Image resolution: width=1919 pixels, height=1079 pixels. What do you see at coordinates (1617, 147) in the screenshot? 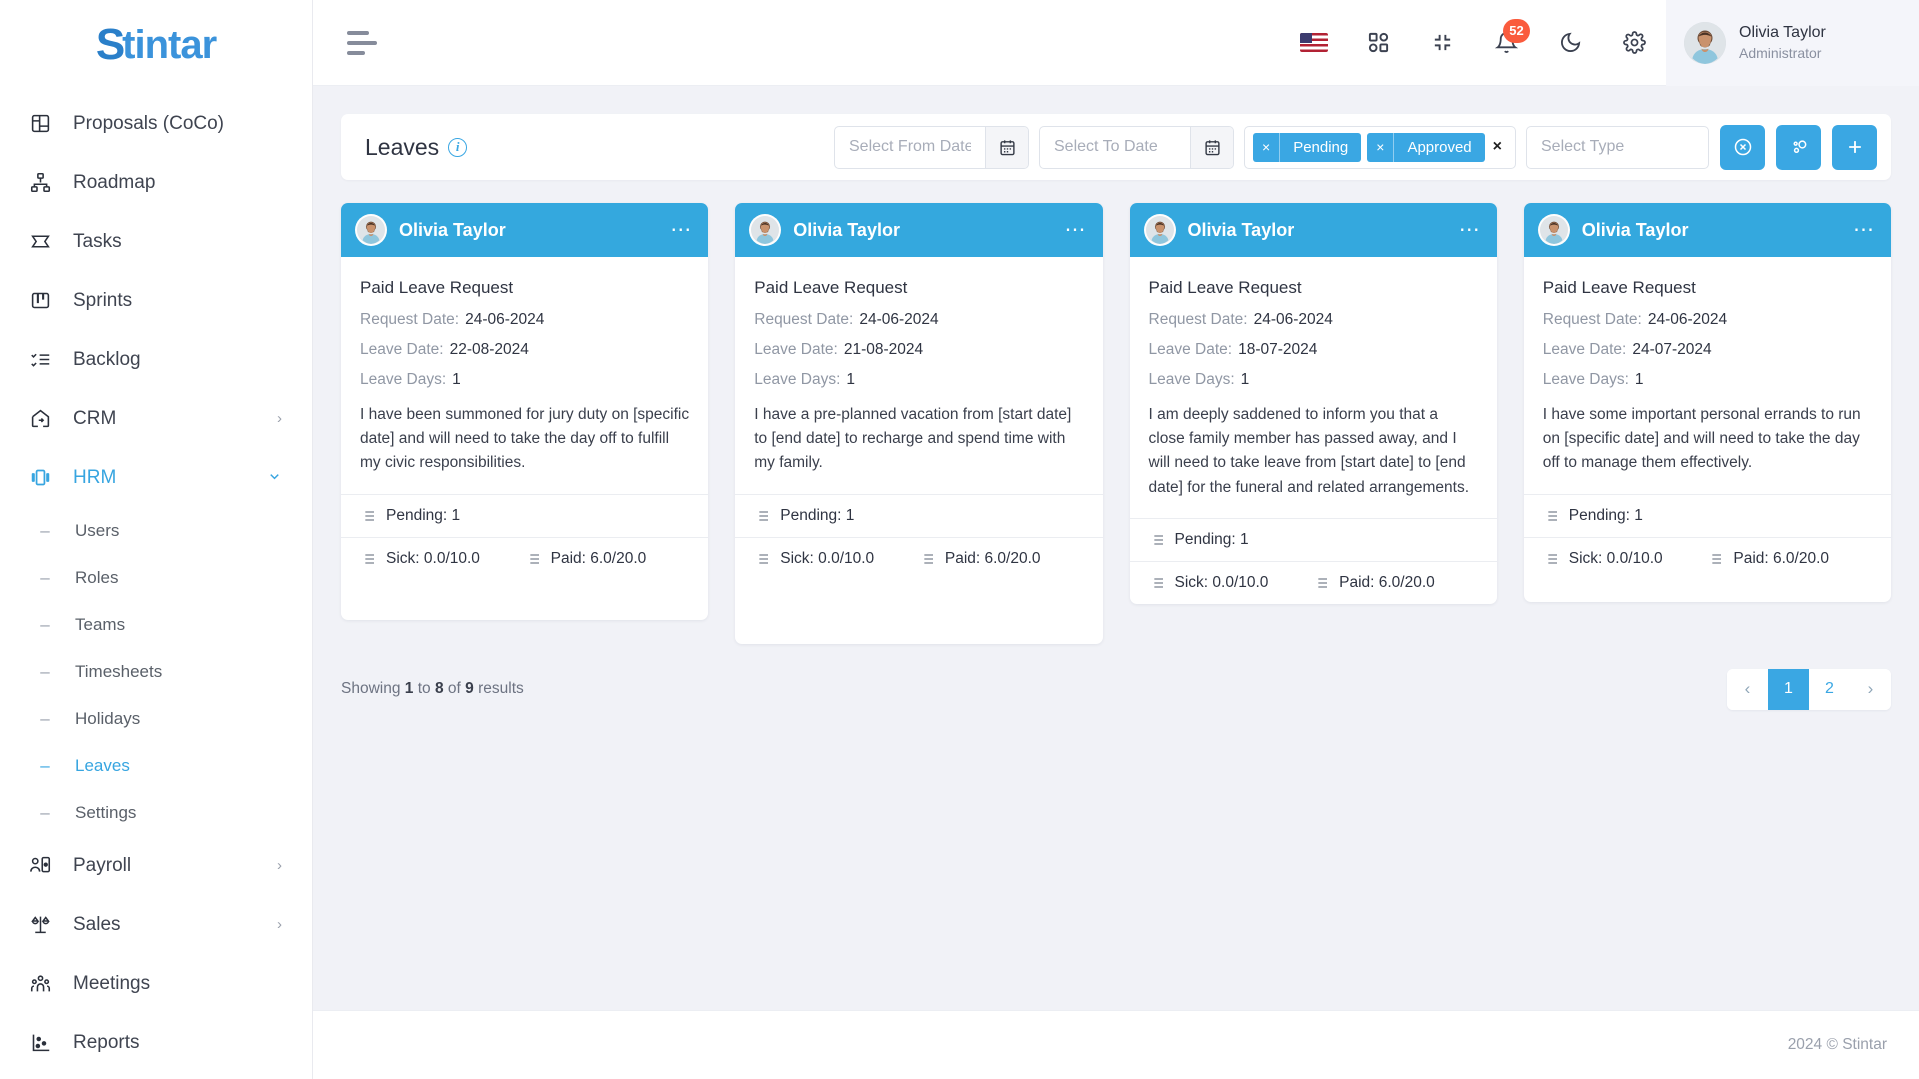
I see `type-select: Select Type` at bounding box center [1617, 147].